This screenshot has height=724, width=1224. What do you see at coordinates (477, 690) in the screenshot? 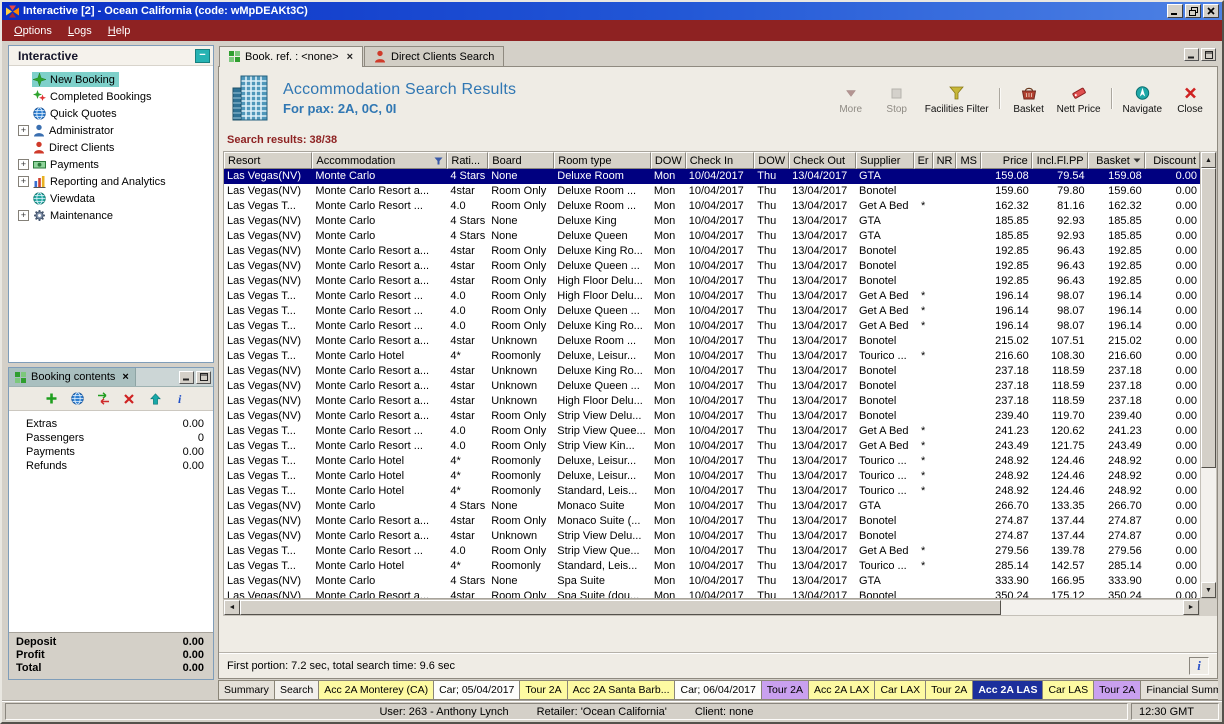
I see `itinerary-tab-car-05-04-2017: Car; 05/04/2017` at bounding box center [477, 690].